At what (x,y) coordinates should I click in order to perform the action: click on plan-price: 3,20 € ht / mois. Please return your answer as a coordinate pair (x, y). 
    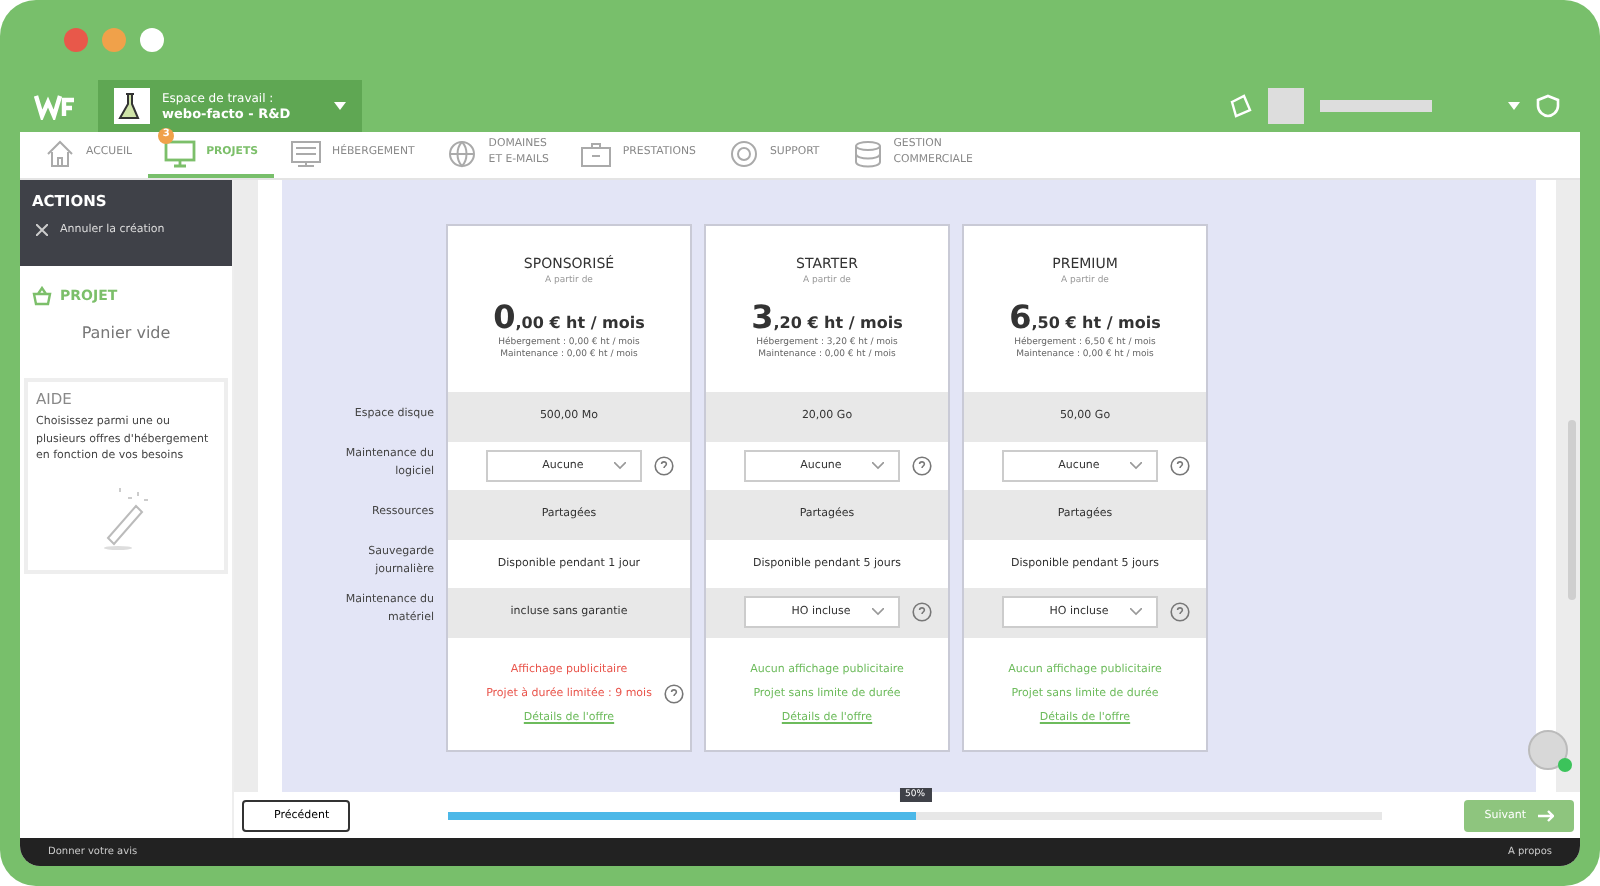
    Looking at the image, I should click on (827, 317).